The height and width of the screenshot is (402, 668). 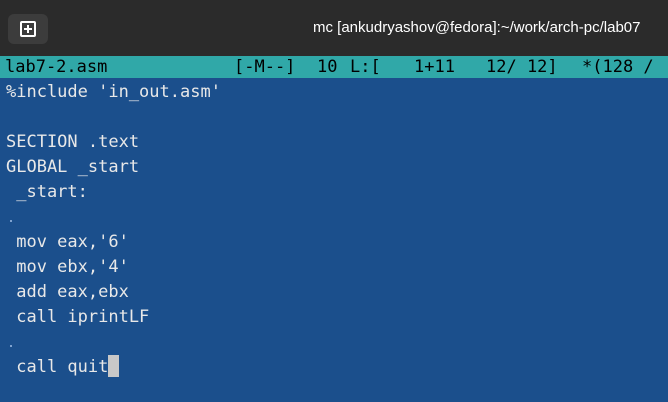 What do you see at coordinates (57, 367) in the screenshot?
I see `code-line-12-text: call quit` at bounding box center [57, 367].